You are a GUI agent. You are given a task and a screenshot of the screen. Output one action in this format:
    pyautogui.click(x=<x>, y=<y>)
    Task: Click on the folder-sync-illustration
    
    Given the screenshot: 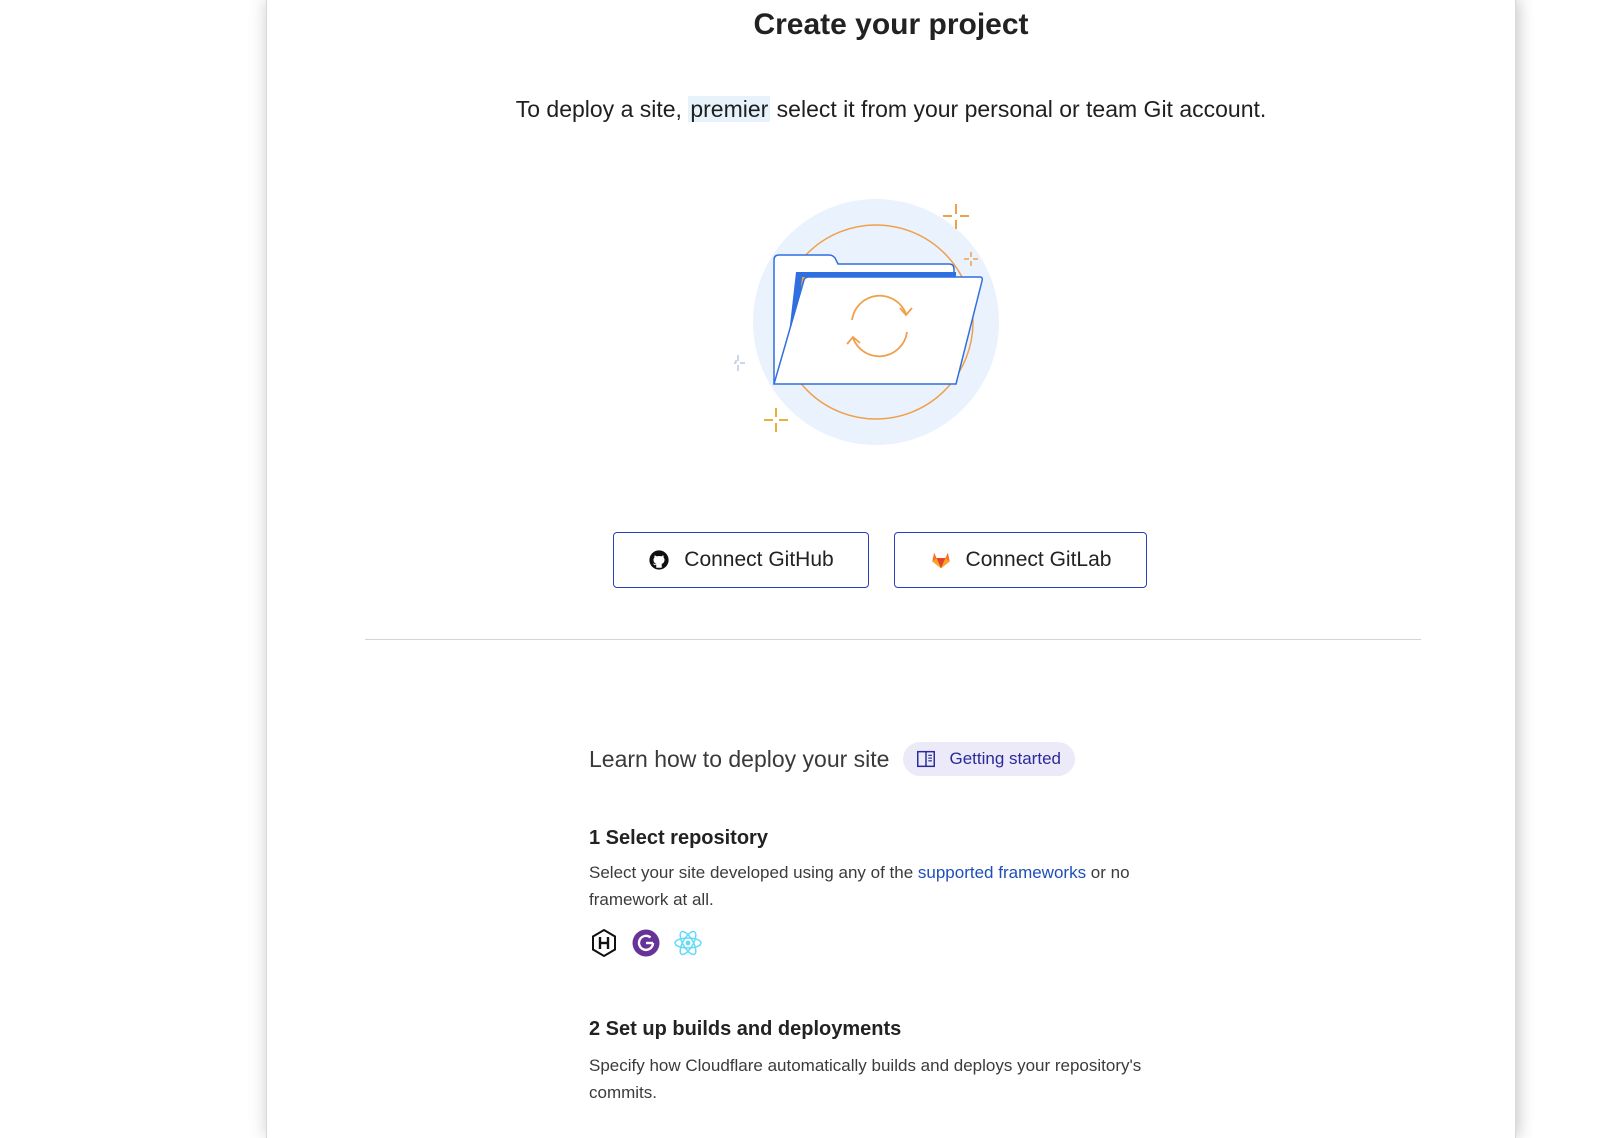 What is the action you would take?
    pyautogui.click(x=866, y=322)
    